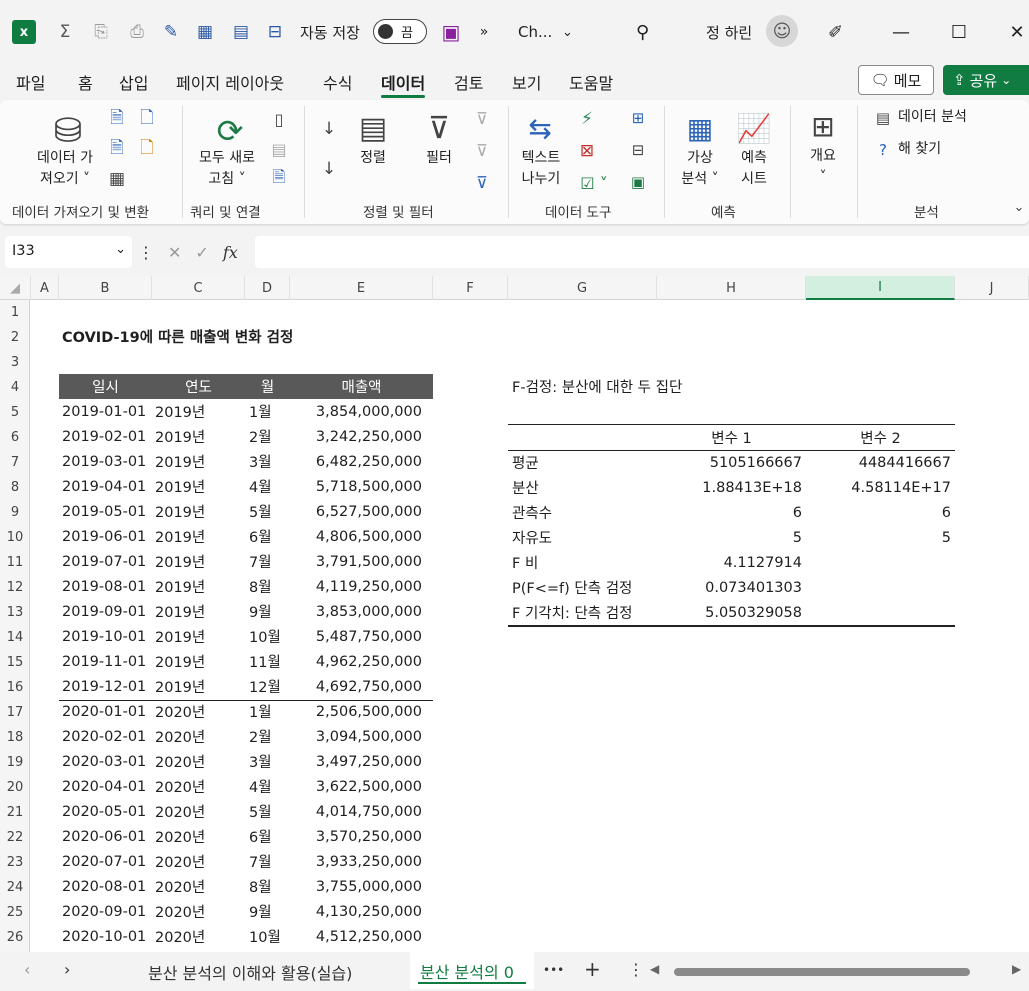  What do you see at coordinates (582, 288) in the screenshot?
I see `column-header: G` at bounding box center [582, 288].